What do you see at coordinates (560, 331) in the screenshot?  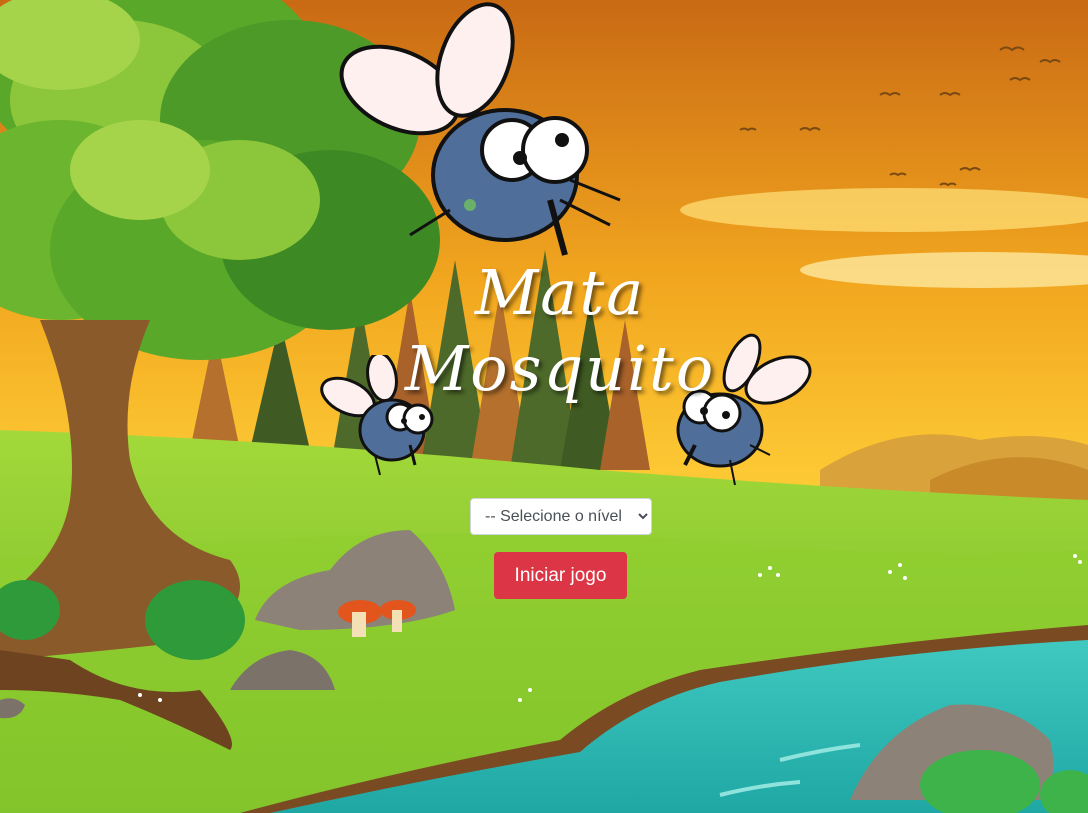 I see `game-title: Mata Mosquito` at bounding box center [560, 331].